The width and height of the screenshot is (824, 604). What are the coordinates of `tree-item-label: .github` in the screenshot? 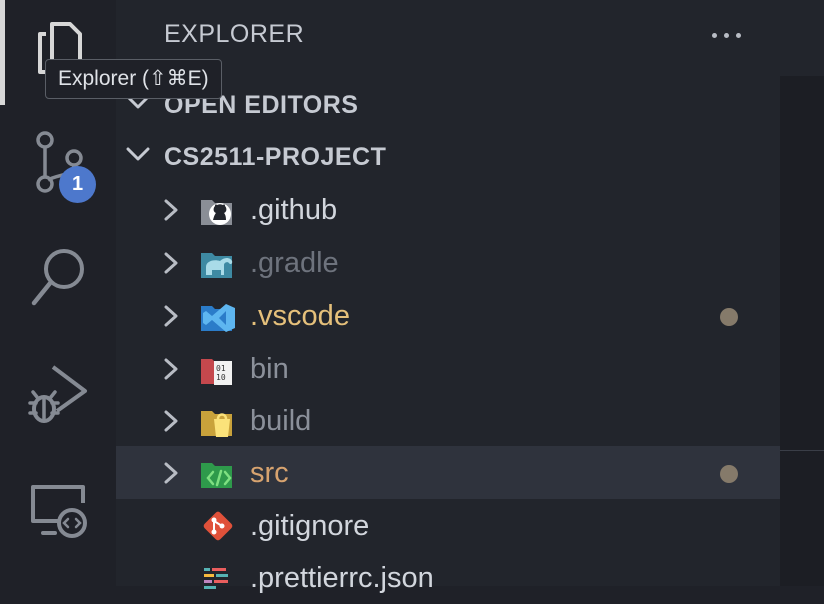 It's located at (294, 210).